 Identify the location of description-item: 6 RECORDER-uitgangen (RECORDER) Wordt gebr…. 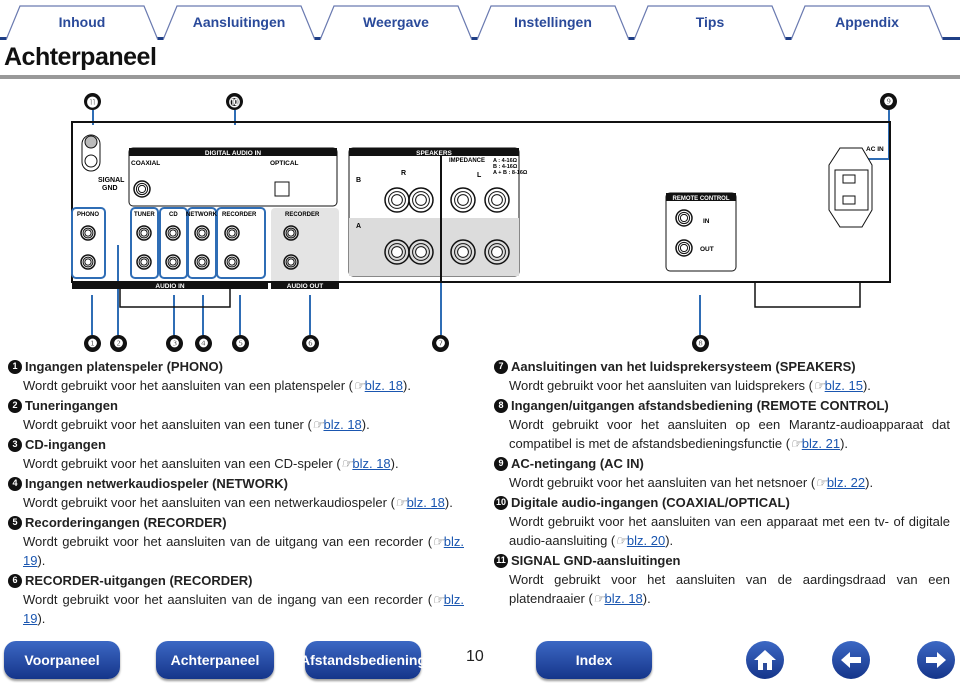
(236, 599).